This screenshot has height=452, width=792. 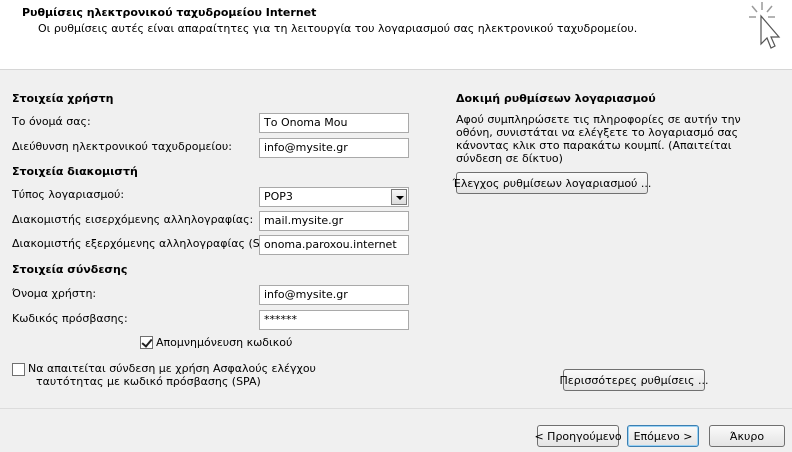 What do you see at coordinates (68, 194) in the screenshot?
I see `account-type-label: Τύπος λογαριασμού:` at bounding box center [68, 194].